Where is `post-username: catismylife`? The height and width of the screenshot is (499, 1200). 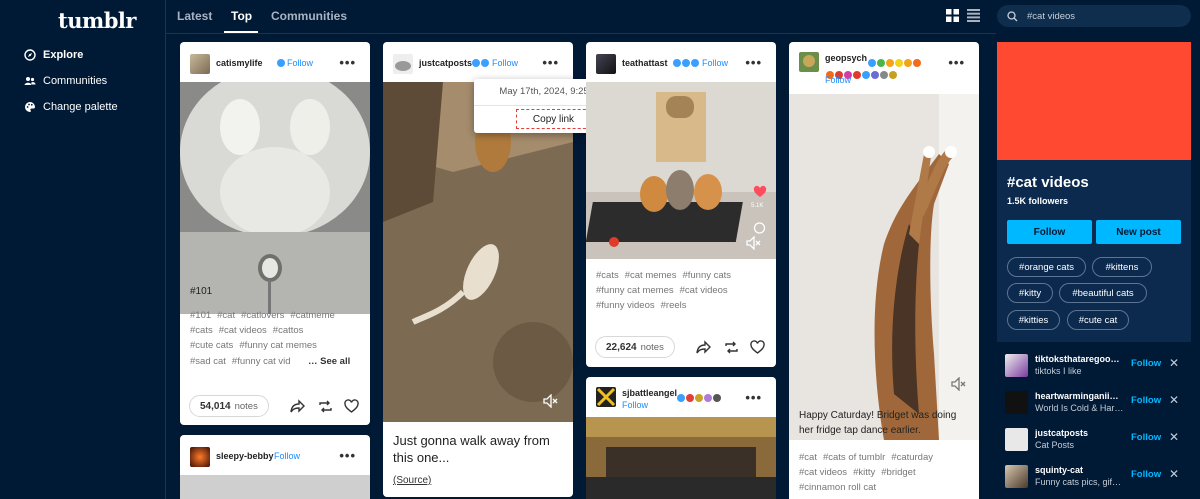 post-username: catismylife is located at coordinates (239, 63).